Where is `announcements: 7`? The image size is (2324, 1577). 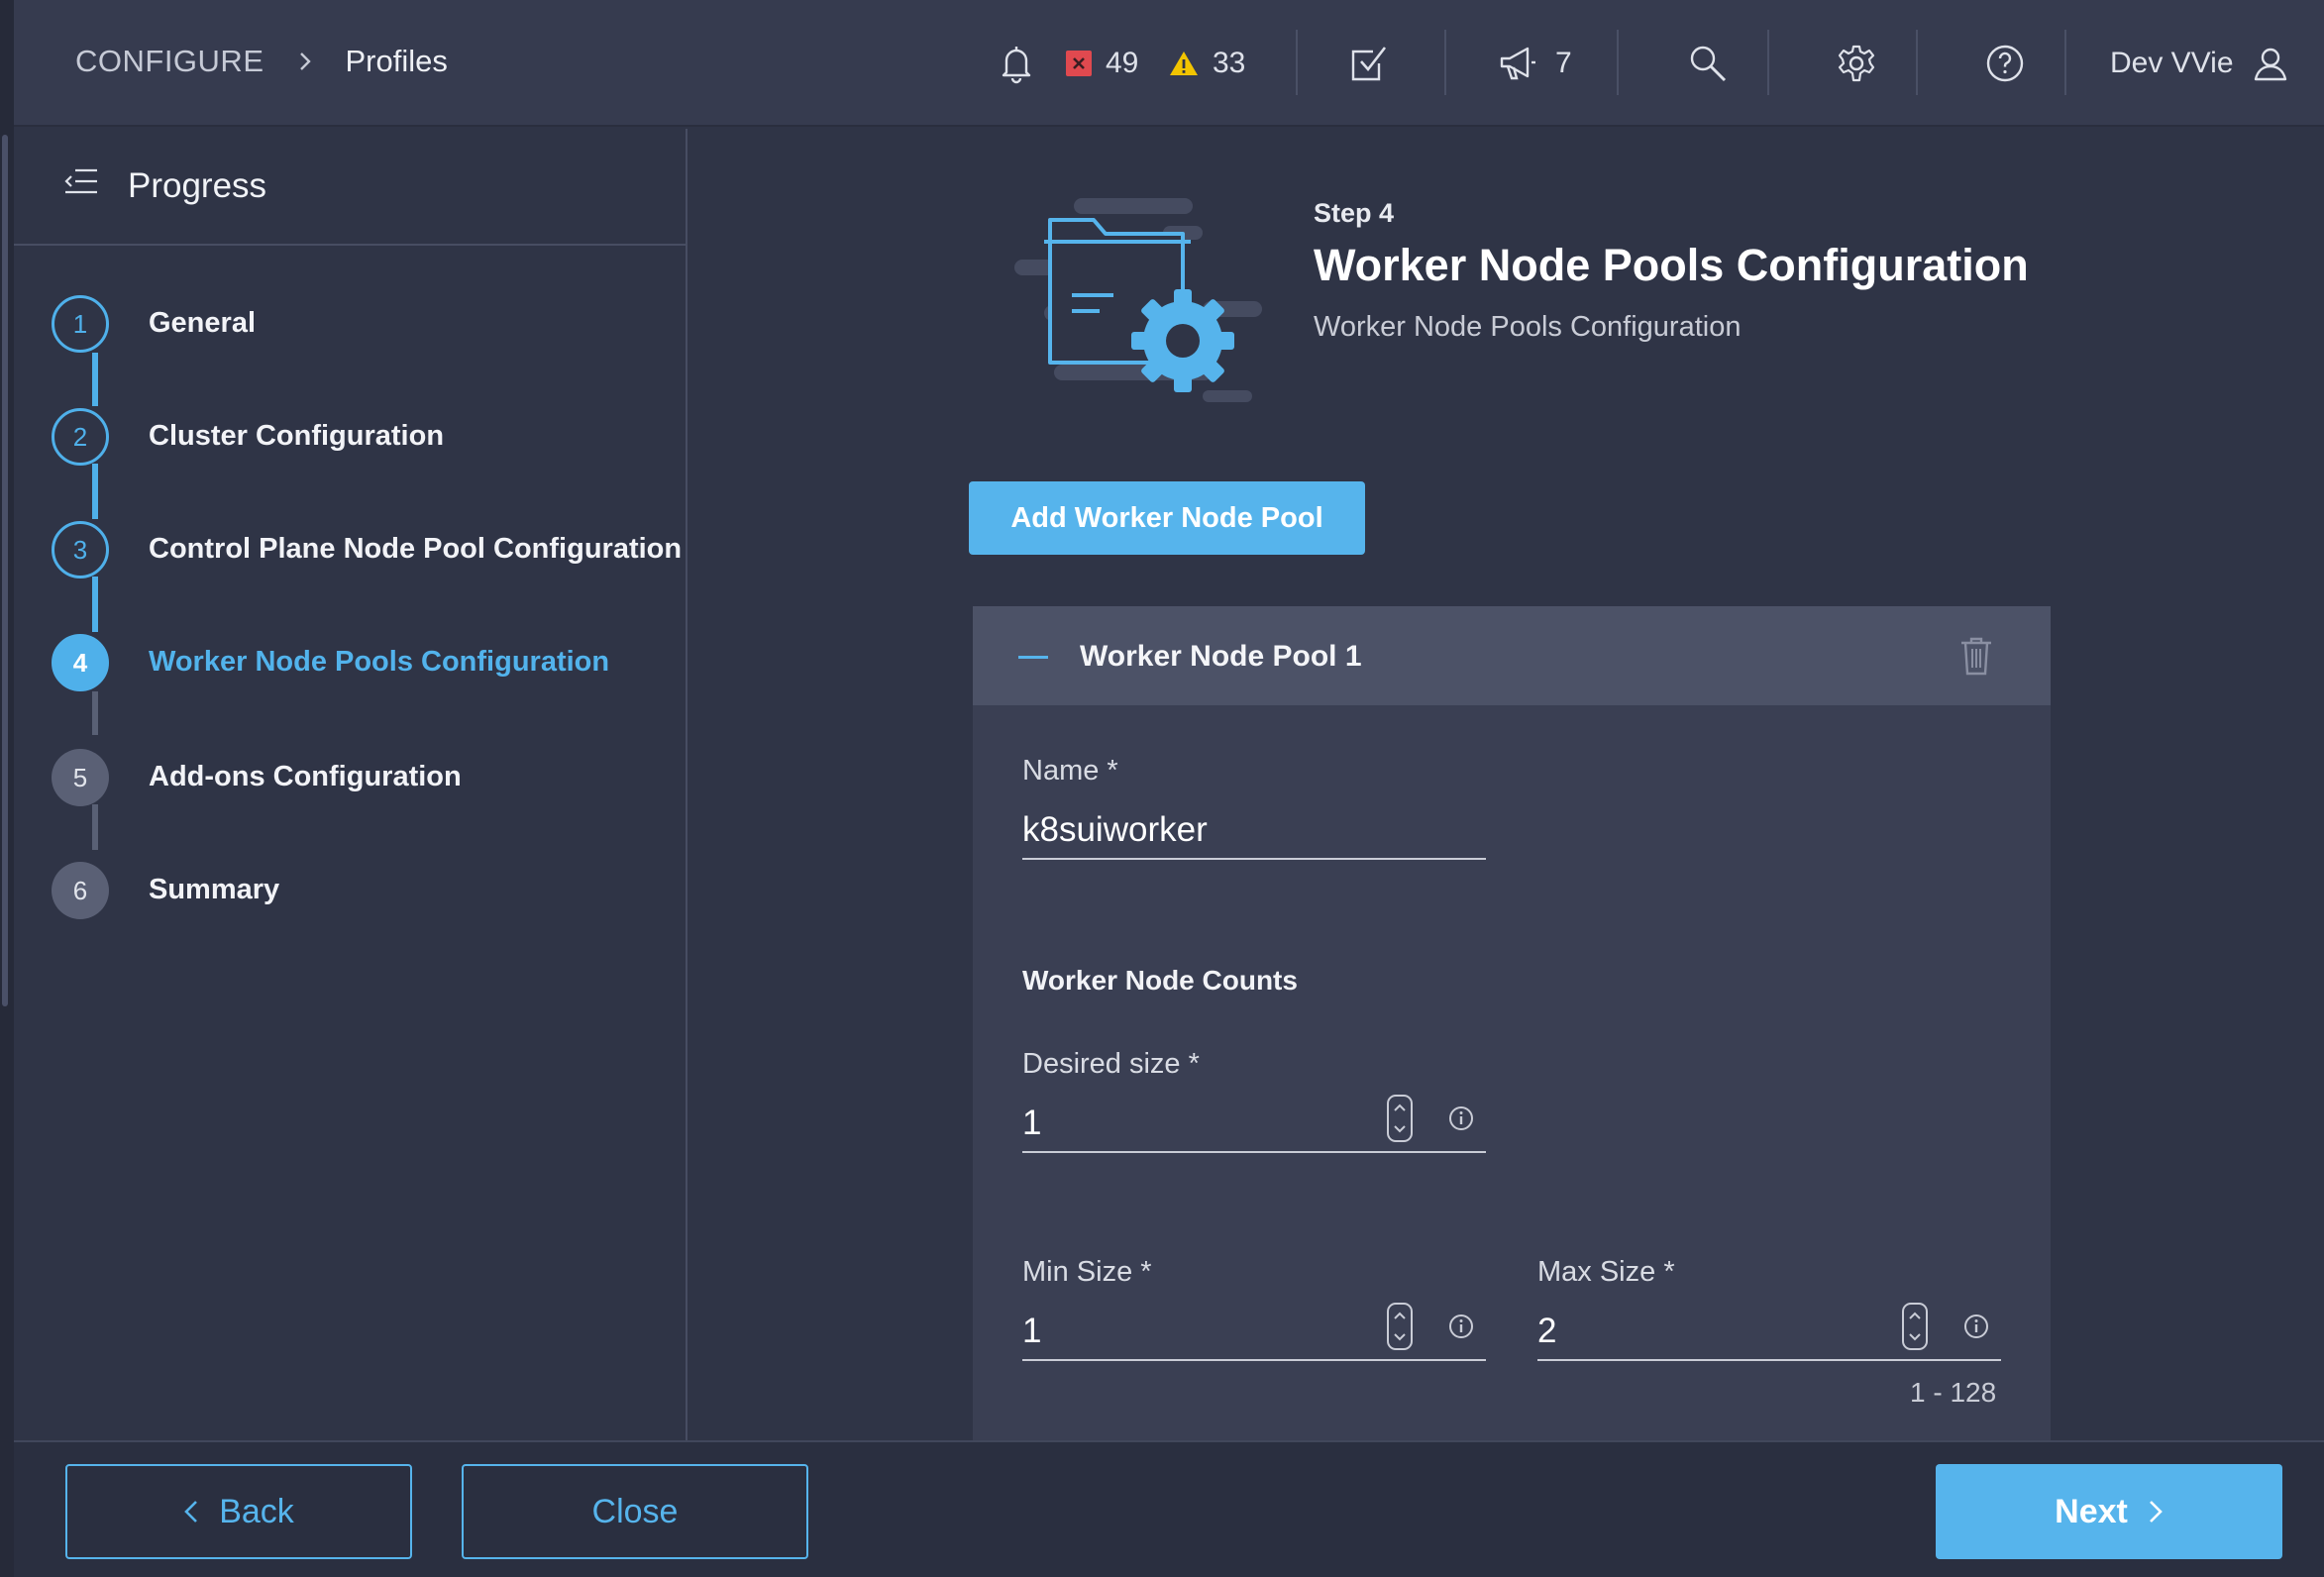
announcements: 7 is located at coordinates (1535, 63).